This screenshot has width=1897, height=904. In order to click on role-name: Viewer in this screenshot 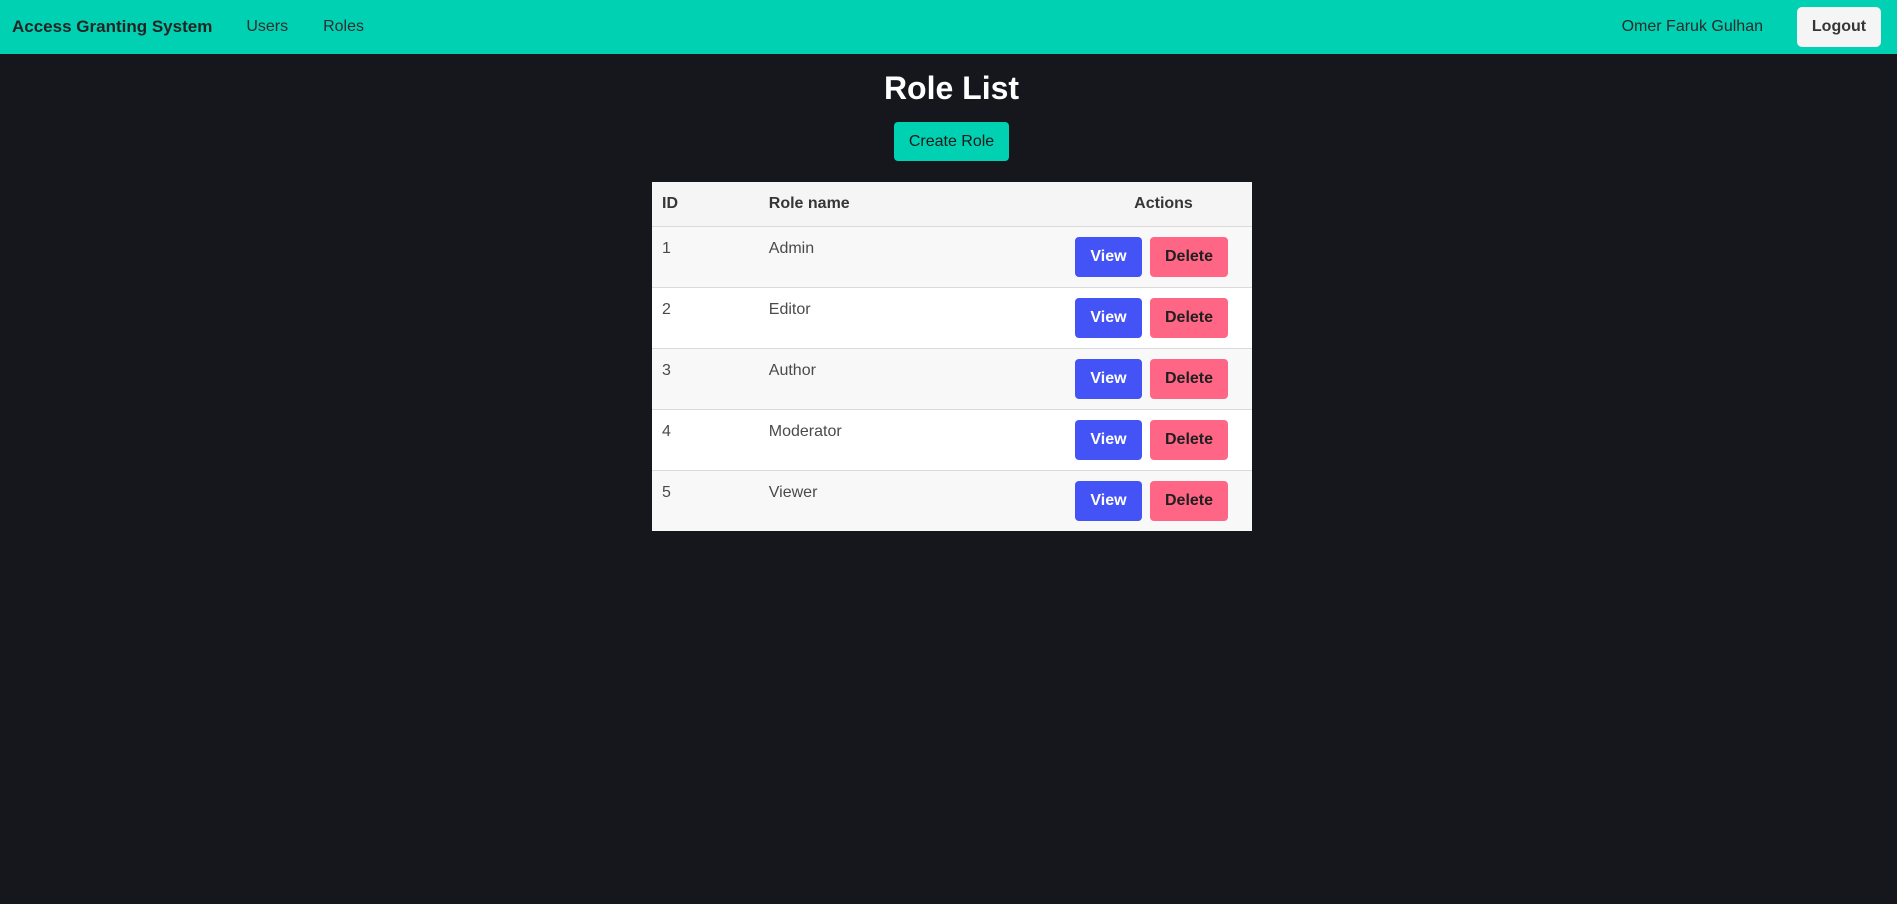, I will do `click(793, 492)`.